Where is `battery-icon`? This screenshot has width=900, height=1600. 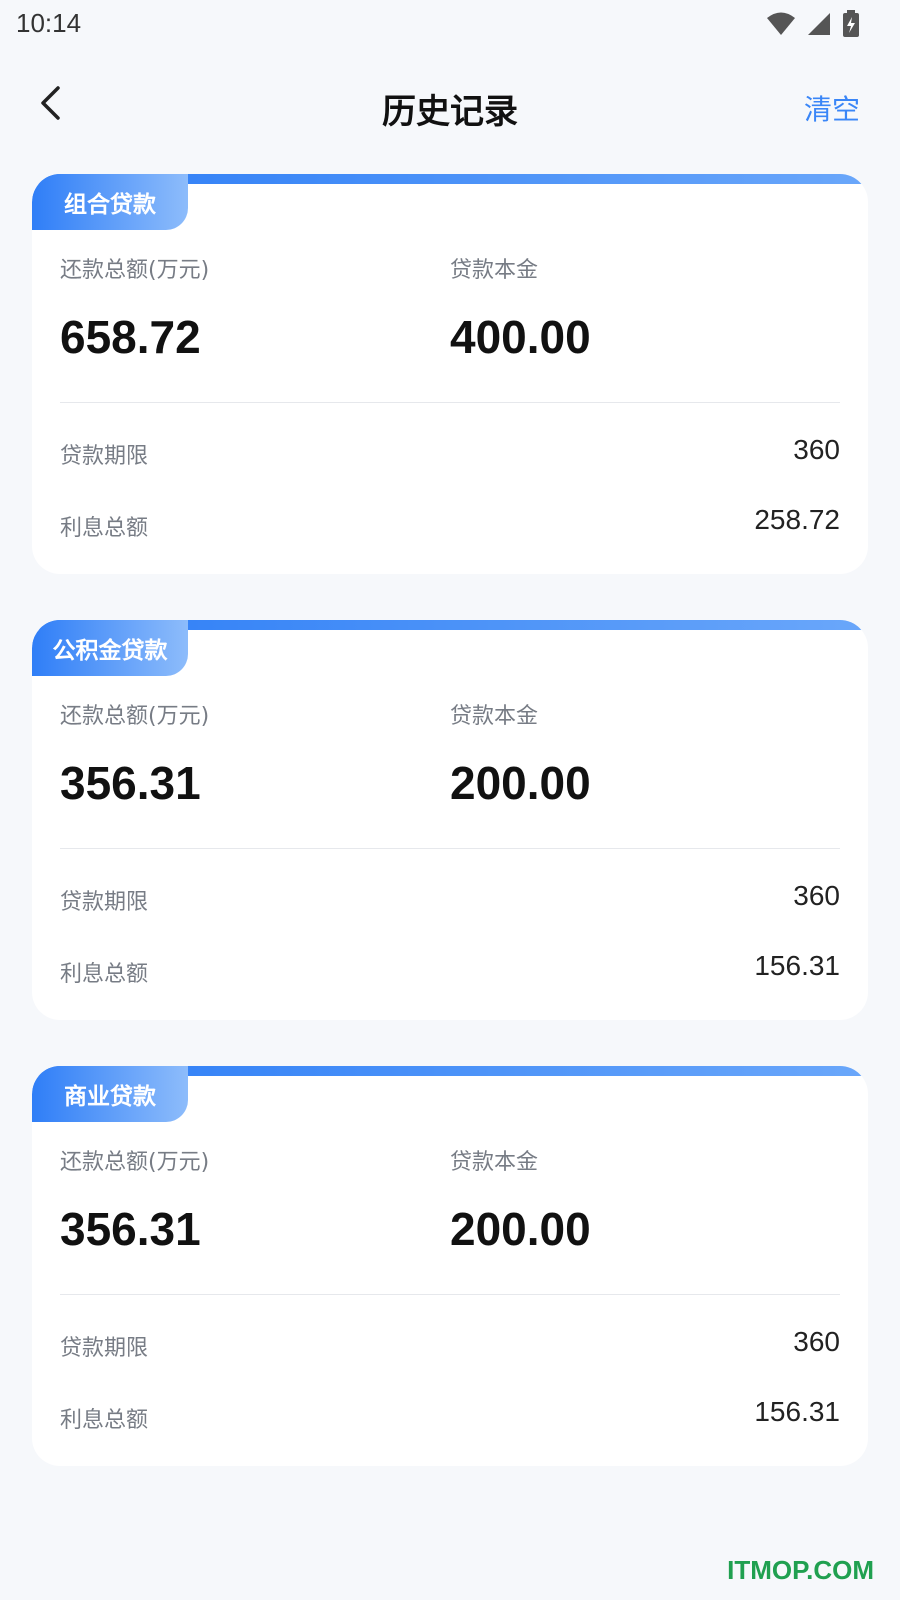
battery-icon is located at coordinates (851, 26).